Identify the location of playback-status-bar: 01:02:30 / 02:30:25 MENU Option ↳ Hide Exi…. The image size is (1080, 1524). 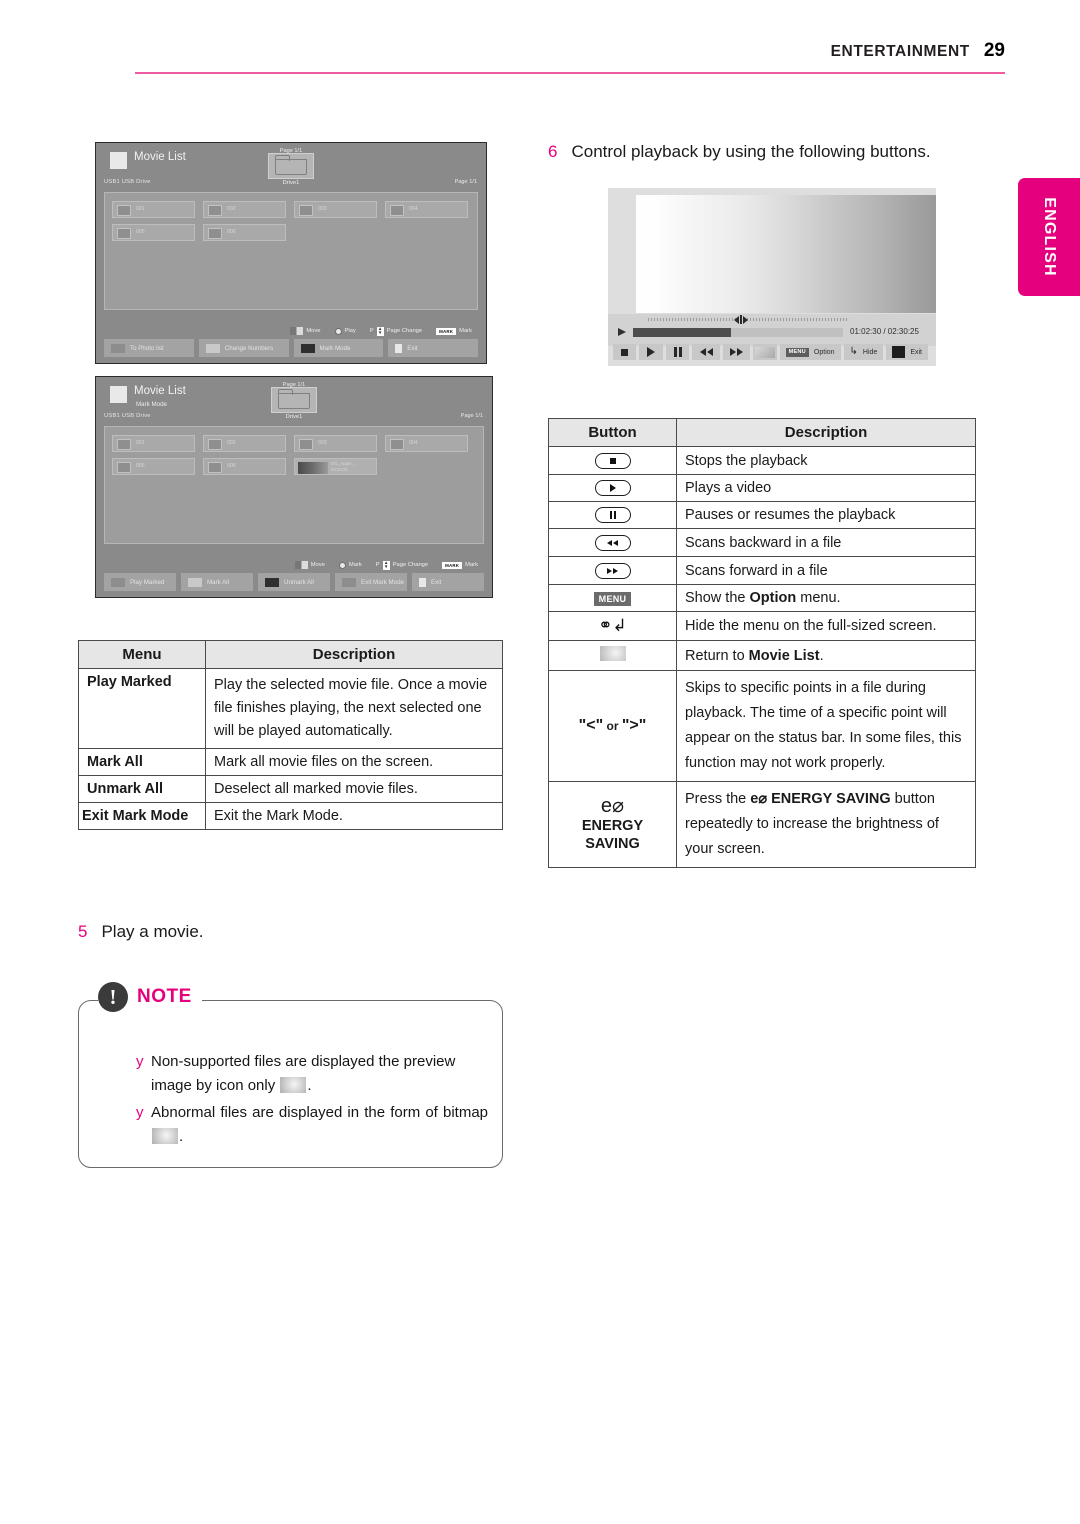
(772, 337).